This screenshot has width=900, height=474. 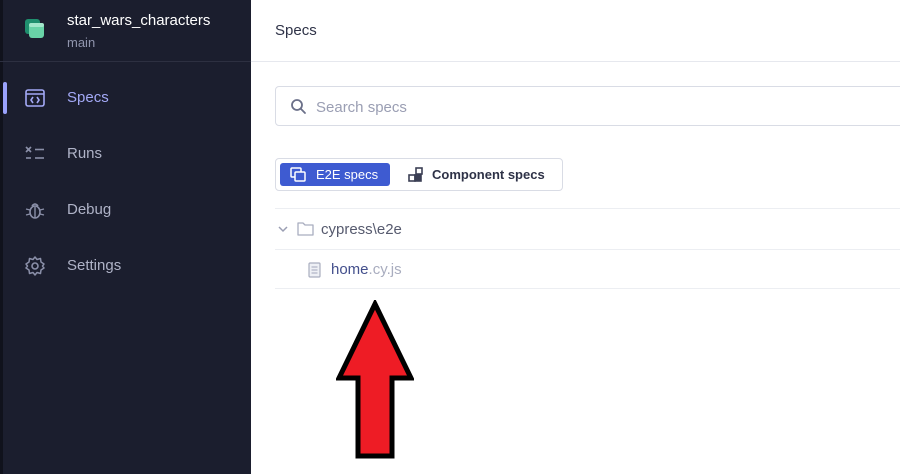 What do you see at coordinates (575, 31) in the screenshot?
I see `top-bar: Specs` at bounding box center [575, 31].